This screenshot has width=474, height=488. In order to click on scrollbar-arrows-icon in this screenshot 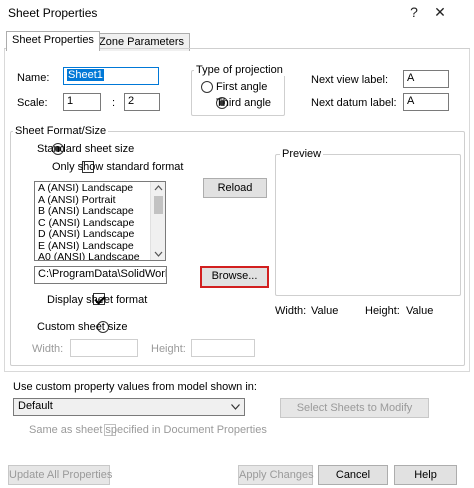, I will do `click(158, 221)`.